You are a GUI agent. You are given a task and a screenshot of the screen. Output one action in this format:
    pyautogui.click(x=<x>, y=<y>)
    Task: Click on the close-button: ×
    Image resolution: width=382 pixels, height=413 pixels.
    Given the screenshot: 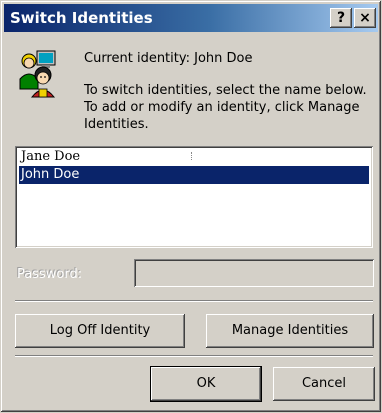 What is the action you would take?
    pyautogui.click(x=365, y=18)
    